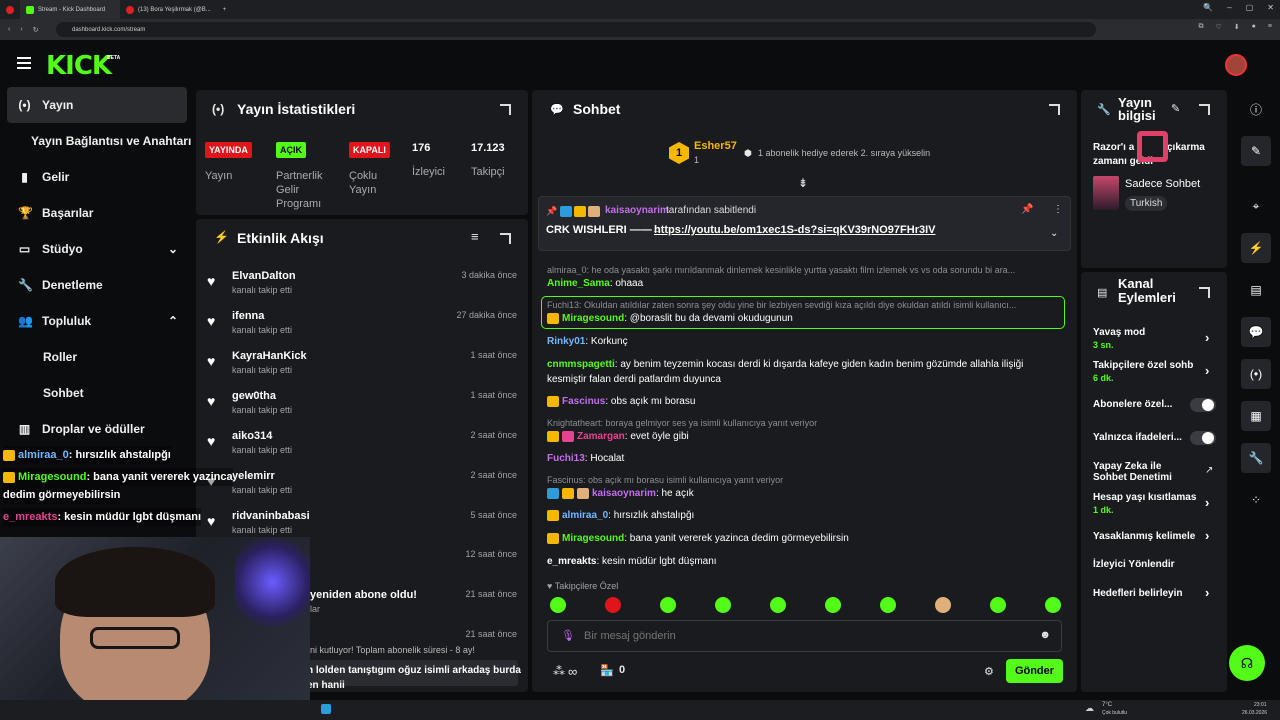 This screenshot has width=1280, height=720. Describe the element at coordinates (559, 671) in the screenshot. I see `points-icon: ⁂` at that location.